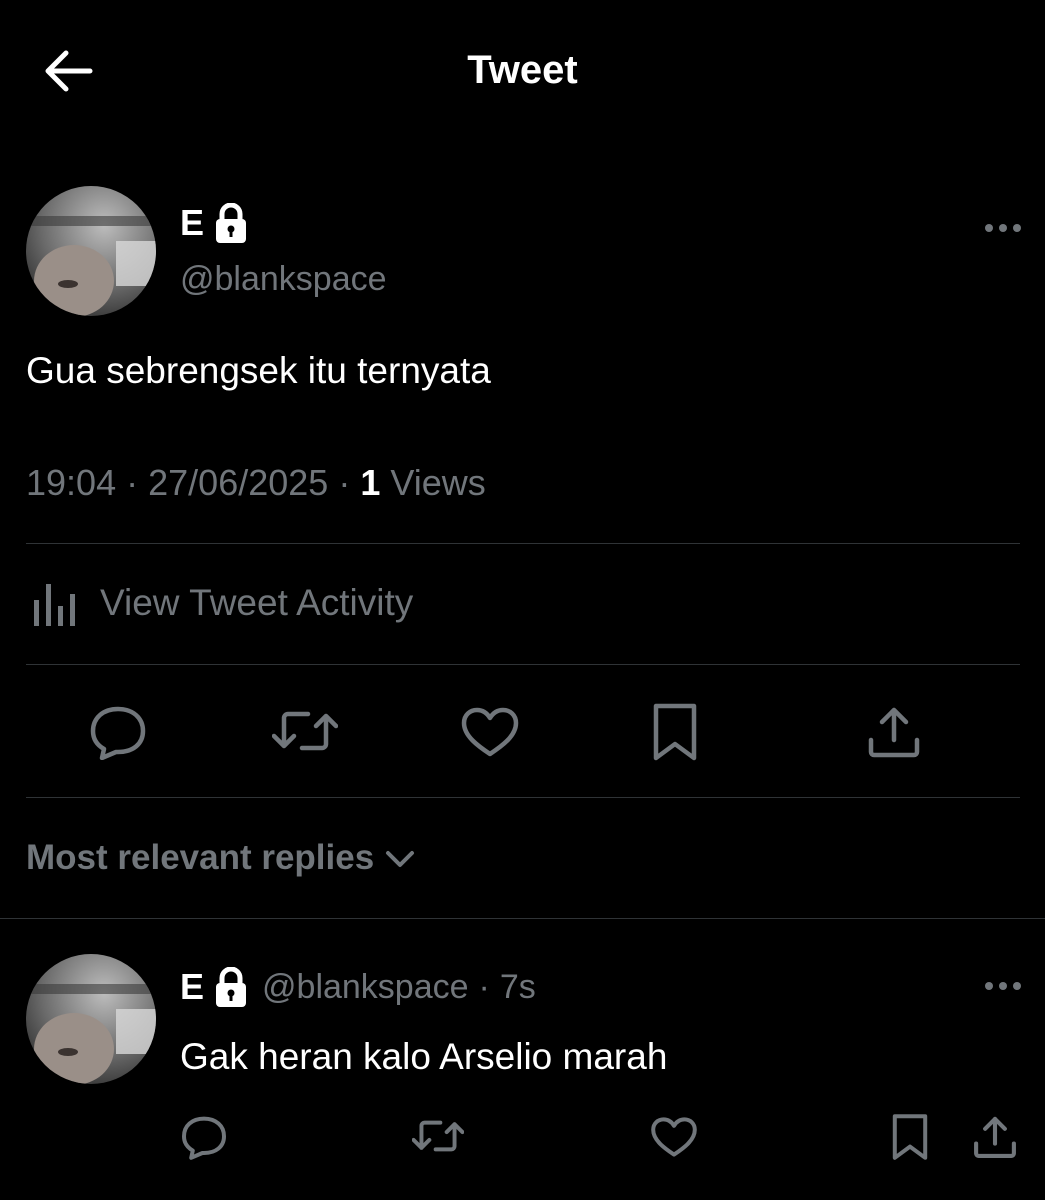 This screenshot has height=1200, width=1045. What do you see at coordinates (400, 859) in the screenshot?
I see `chevron-down-icon` at bounding box center [400, 859].